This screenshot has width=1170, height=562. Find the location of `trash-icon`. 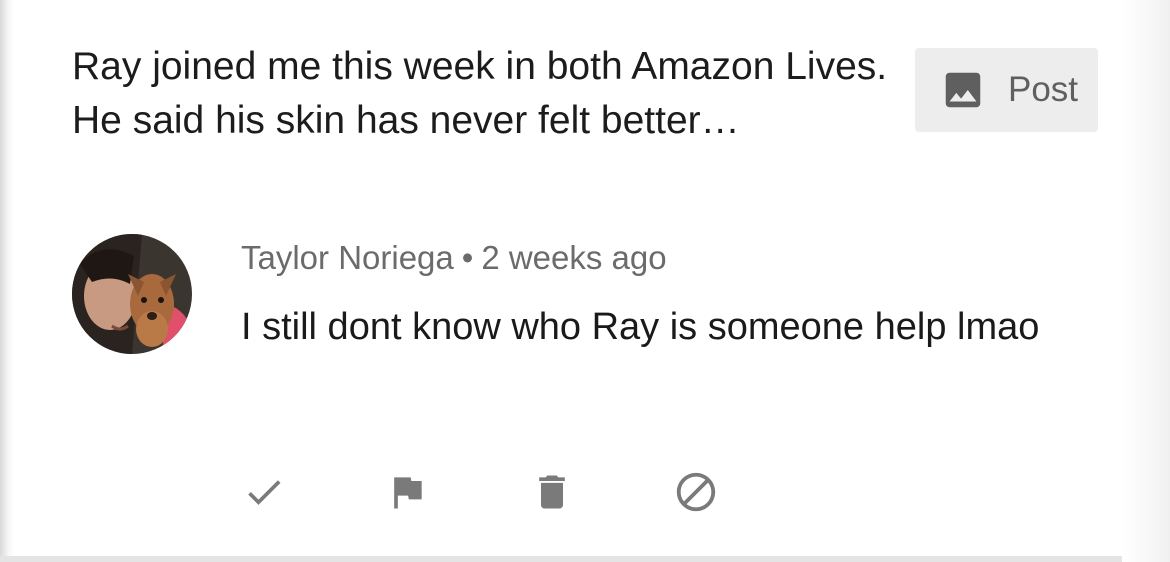

trash-icon is located at coordinates (552, 492).